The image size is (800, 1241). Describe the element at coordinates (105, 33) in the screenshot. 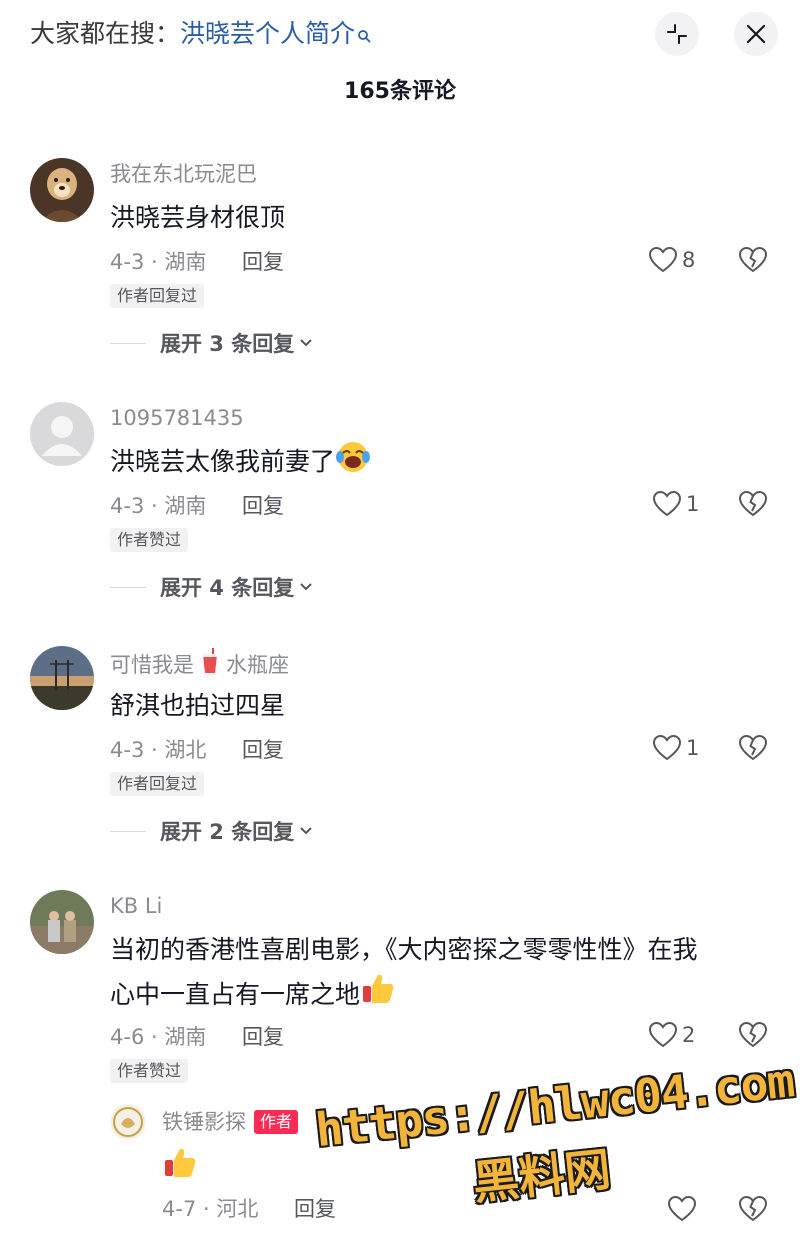

I see `search-prefix: 大家都在搜：` at that location.